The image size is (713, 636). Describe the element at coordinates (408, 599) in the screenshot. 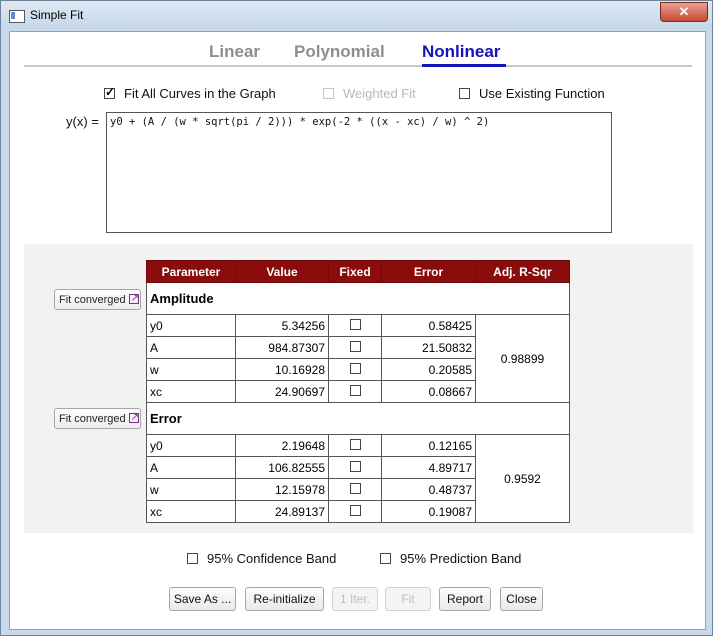

I see `fit-button: Fit` at that location.